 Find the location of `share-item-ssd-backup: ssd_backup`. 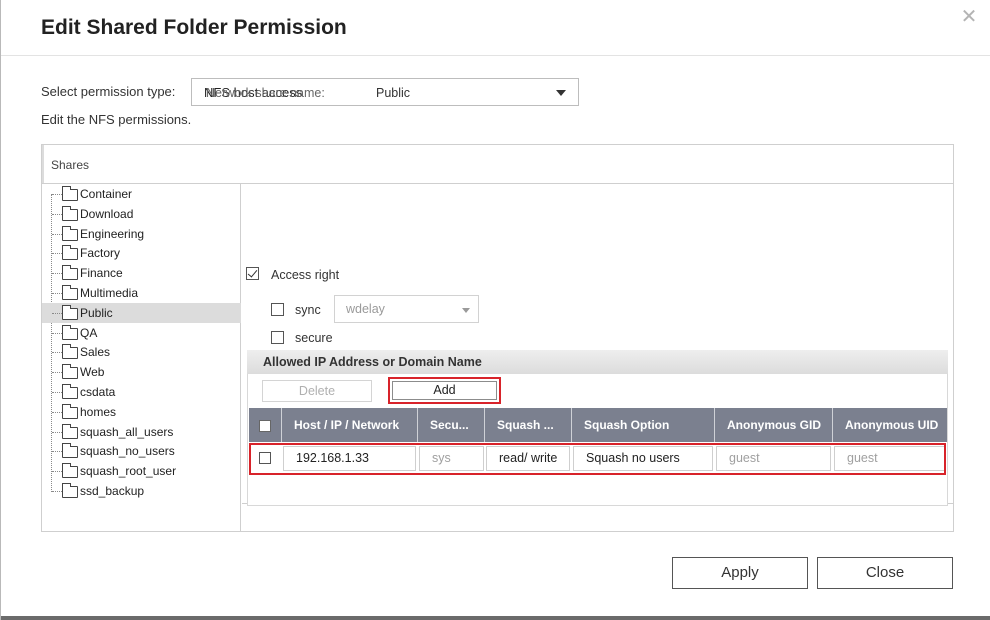

share-item-ssd-backup: ssd_backup is located at coordinates (141, 491).